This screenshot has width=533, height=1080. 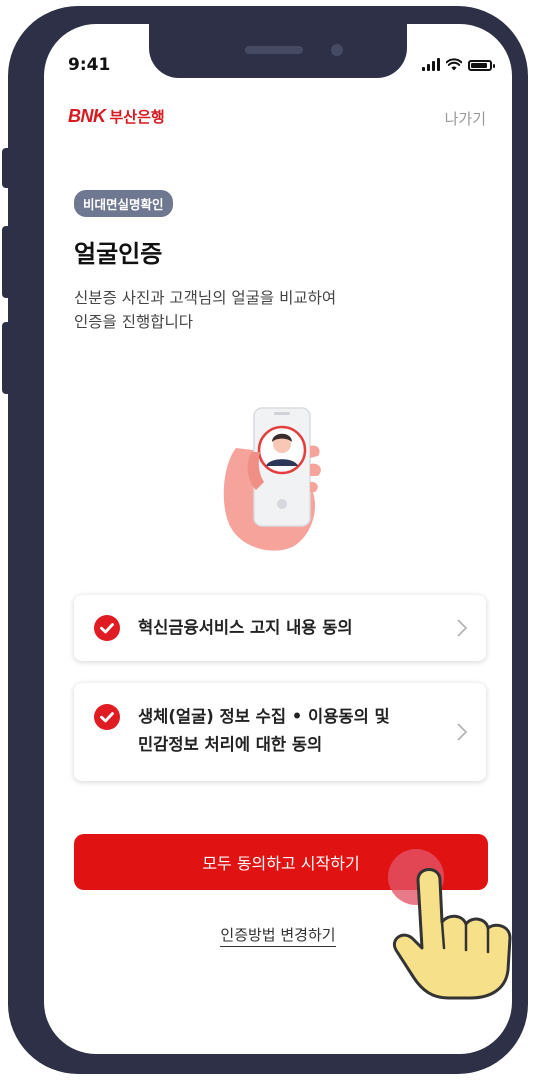 I want to click on status-time: 9:41, so click(x=89, y=65).